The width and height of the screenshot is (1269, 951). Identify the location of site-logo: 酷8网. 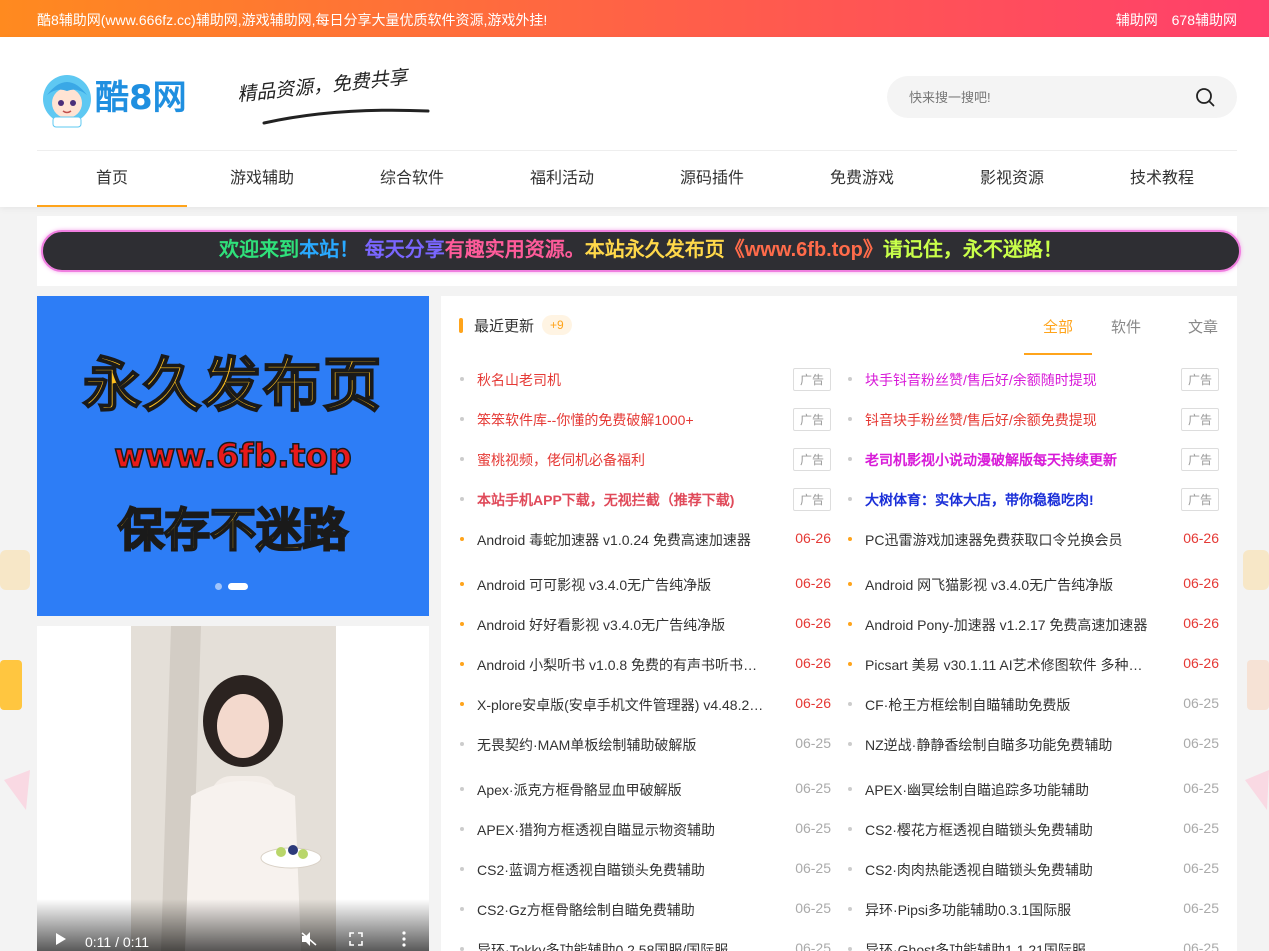
(127, 97).